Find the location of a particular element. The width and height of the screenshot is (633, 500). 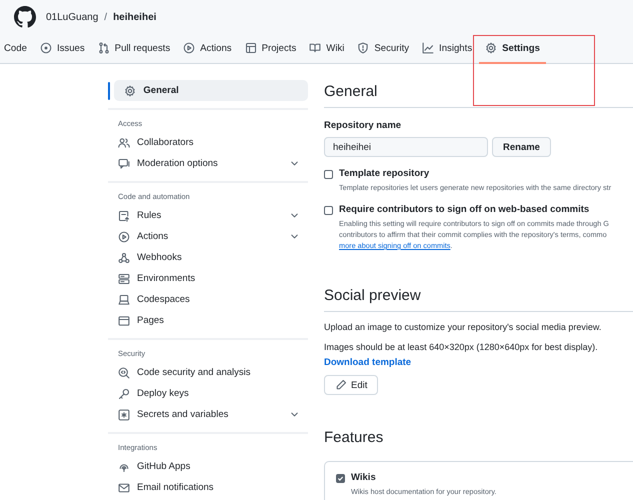

sidebar-item: Deploy keys is located at coordinates (208, 393).